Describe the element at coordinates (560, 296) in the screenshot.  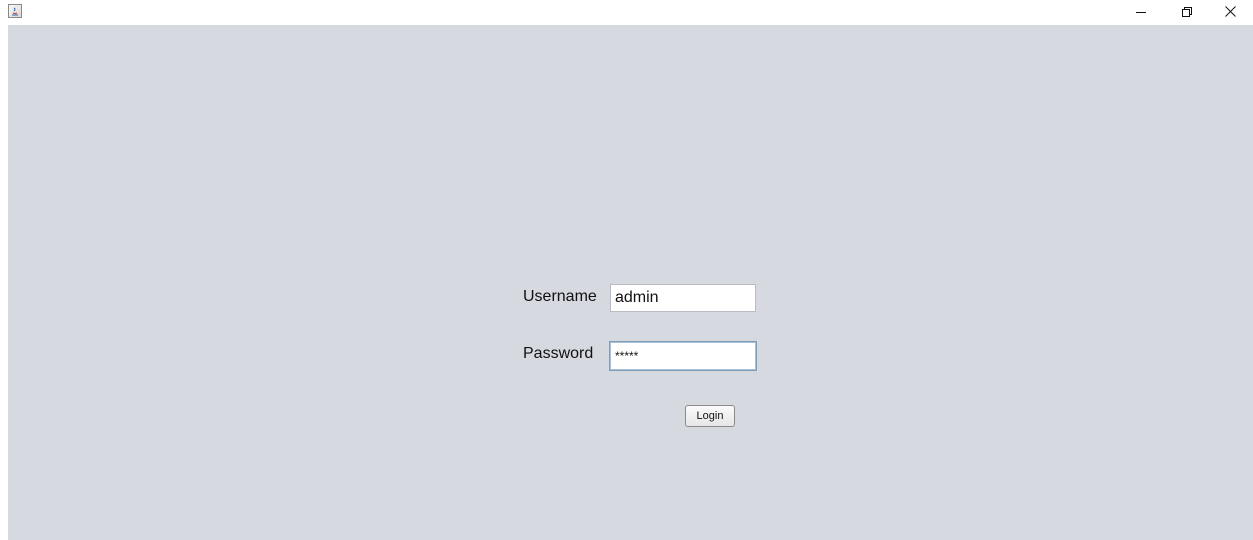
I see `username-label: Username` at that location.